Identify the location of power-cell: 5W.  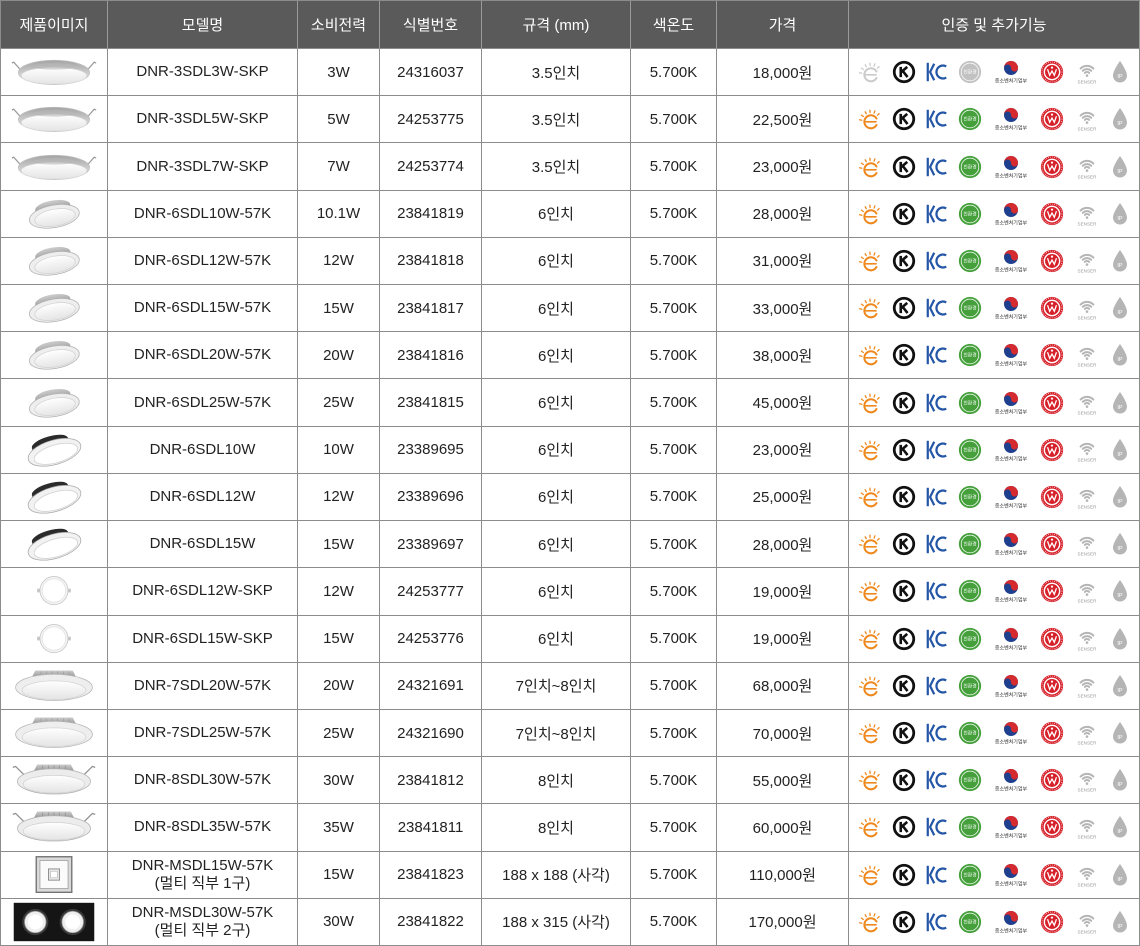
(339, 120).